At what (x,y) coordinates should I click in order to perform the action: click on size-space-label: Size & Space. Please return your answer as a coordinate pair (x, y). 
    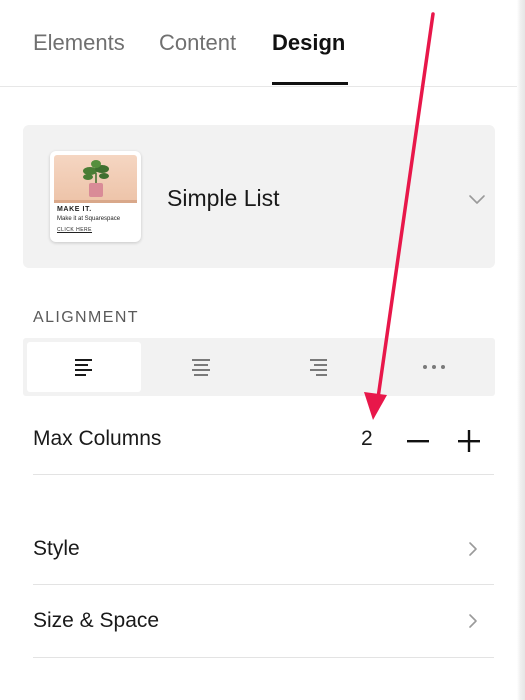
    Looking at the image, I should click on (96, 620).